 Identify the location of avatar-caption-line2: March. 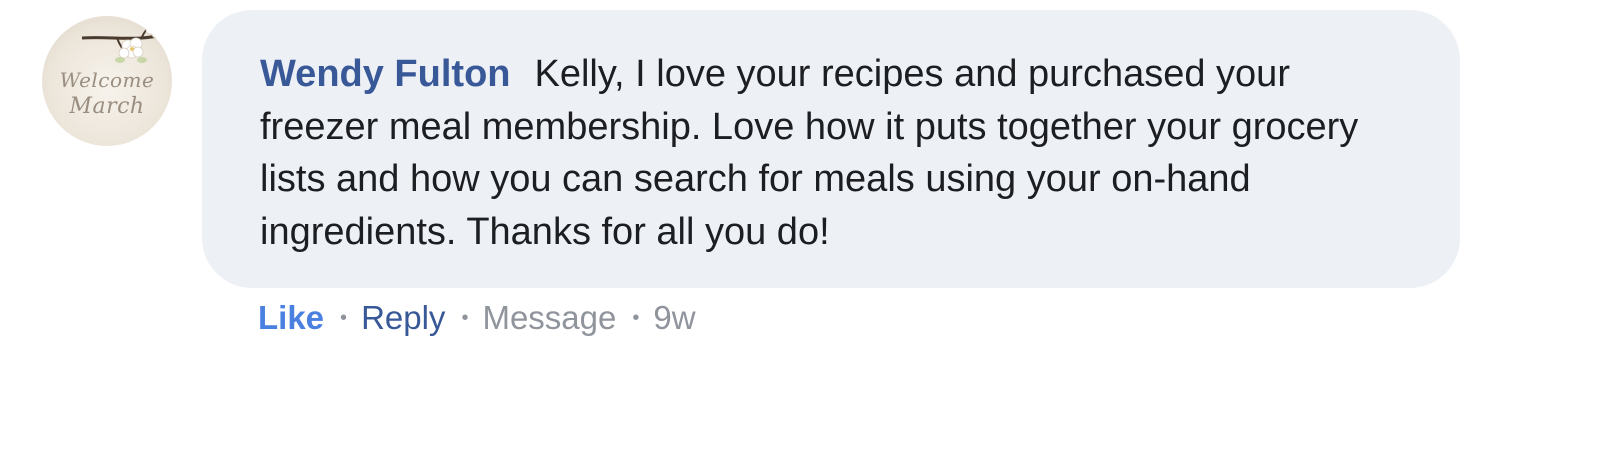
(107, 106).